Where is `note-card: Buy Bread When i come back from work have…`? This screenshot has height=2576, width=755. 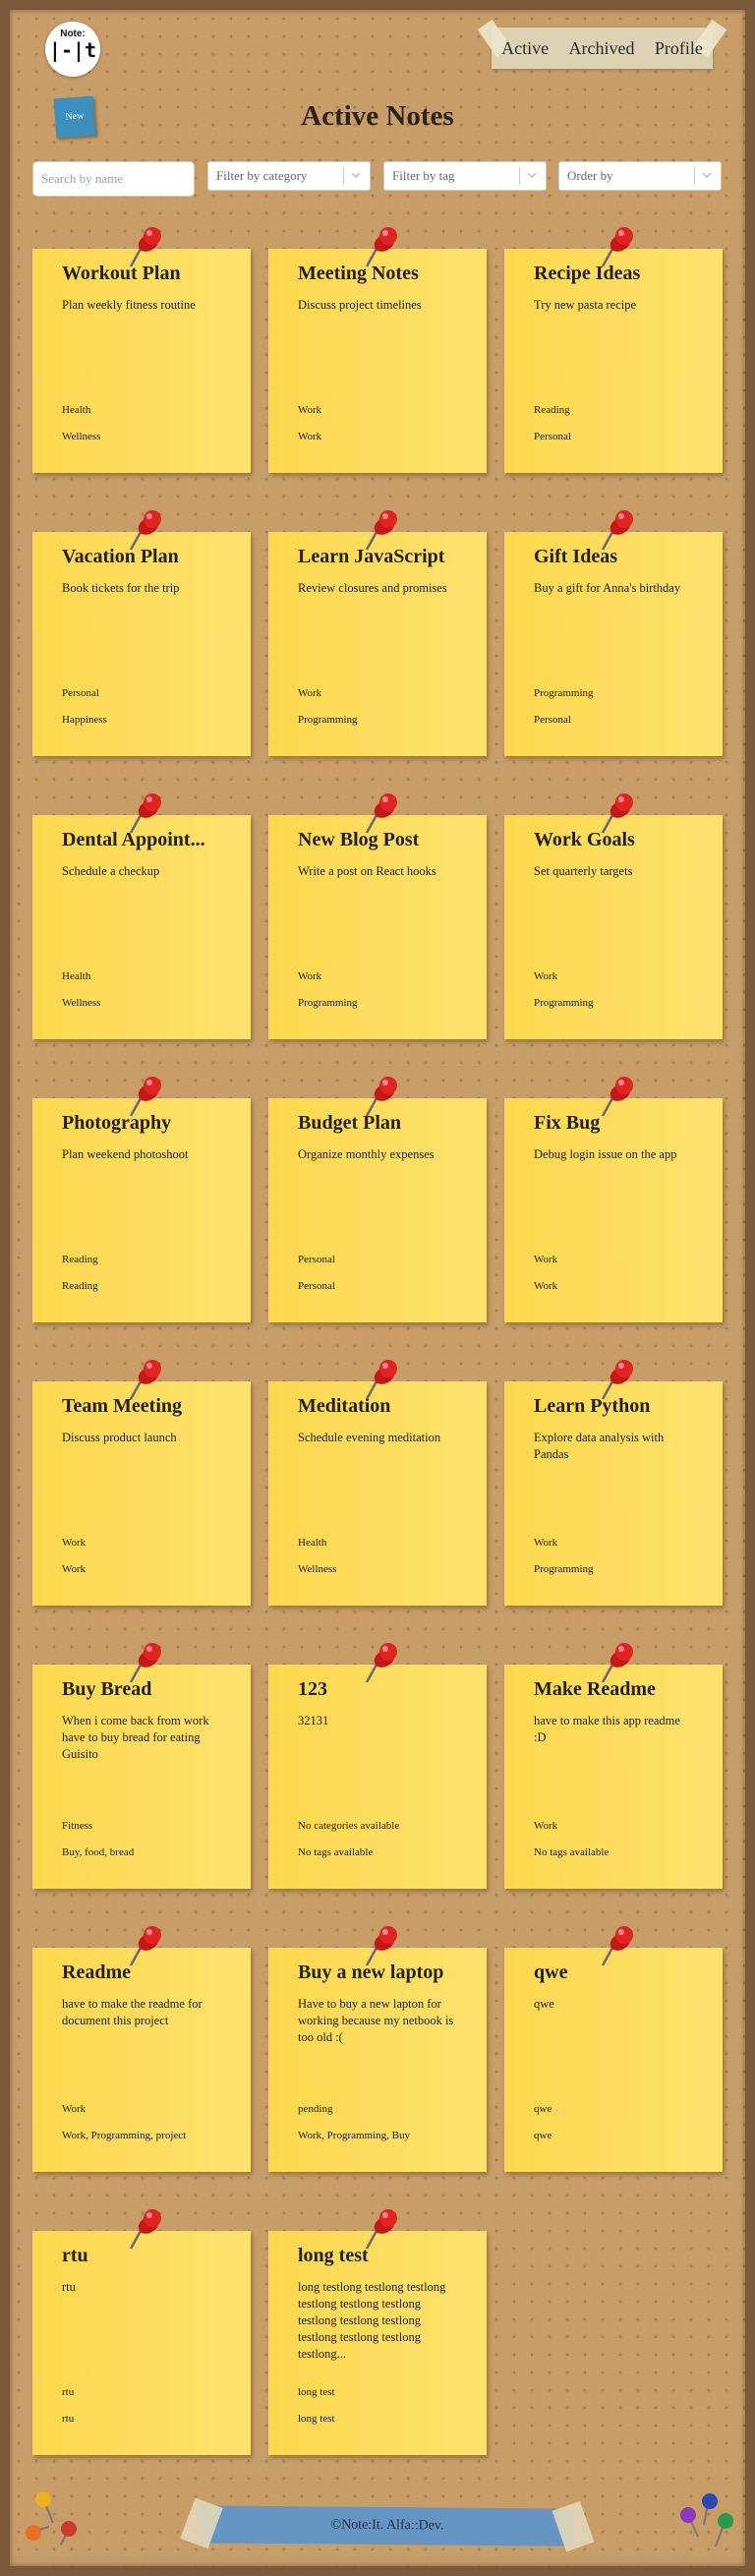 note-card: Buy Bread When i come back from work have… is located at coordinates (141, 1766).